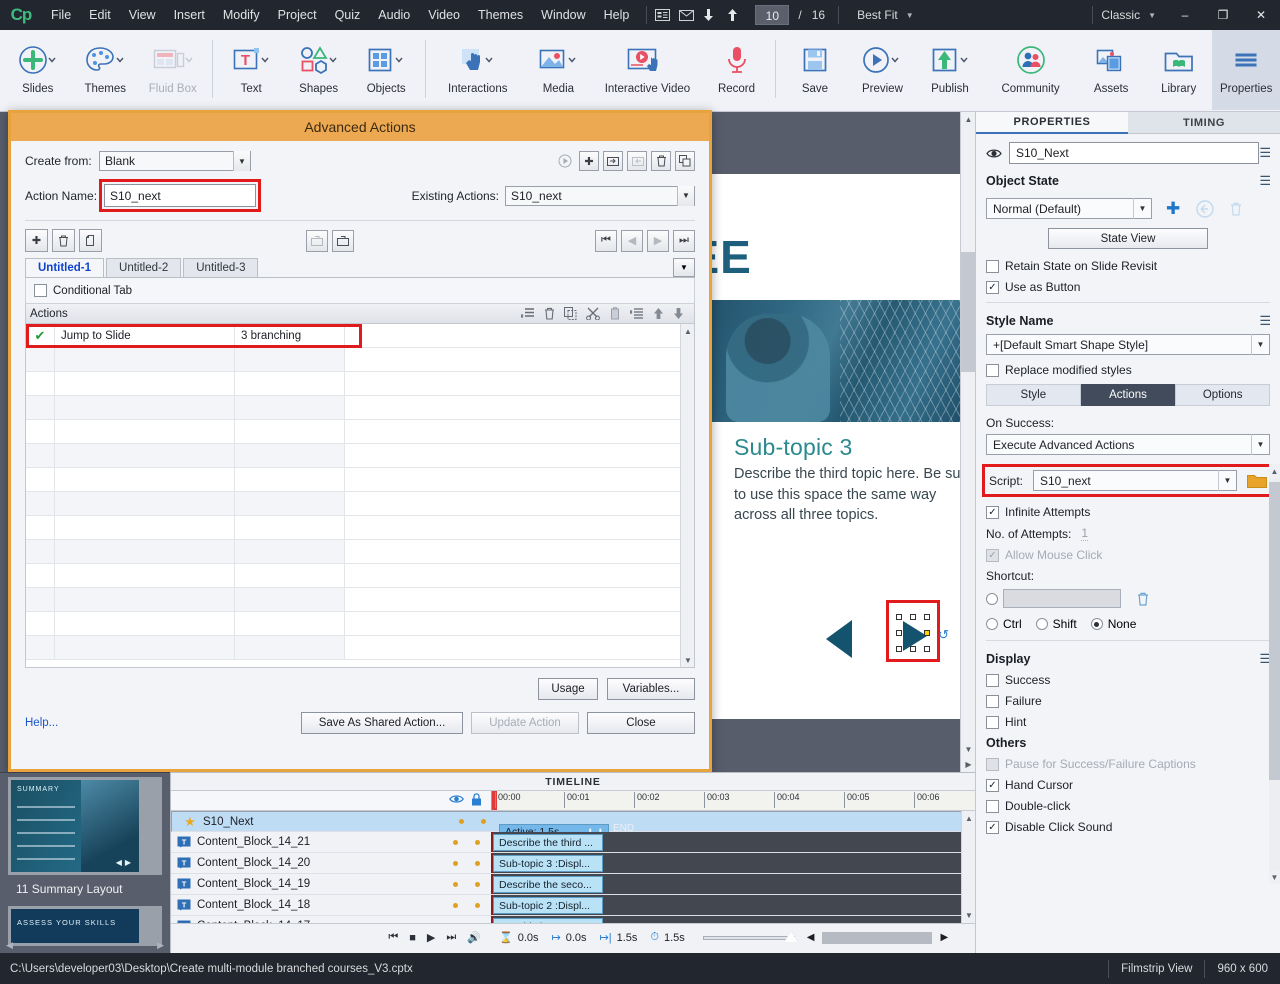  What do you see at coordinates (1156, 968) in the screenshot?
I see `view-mode-label: Filmstrip View` at bounding box center [1156, 968].